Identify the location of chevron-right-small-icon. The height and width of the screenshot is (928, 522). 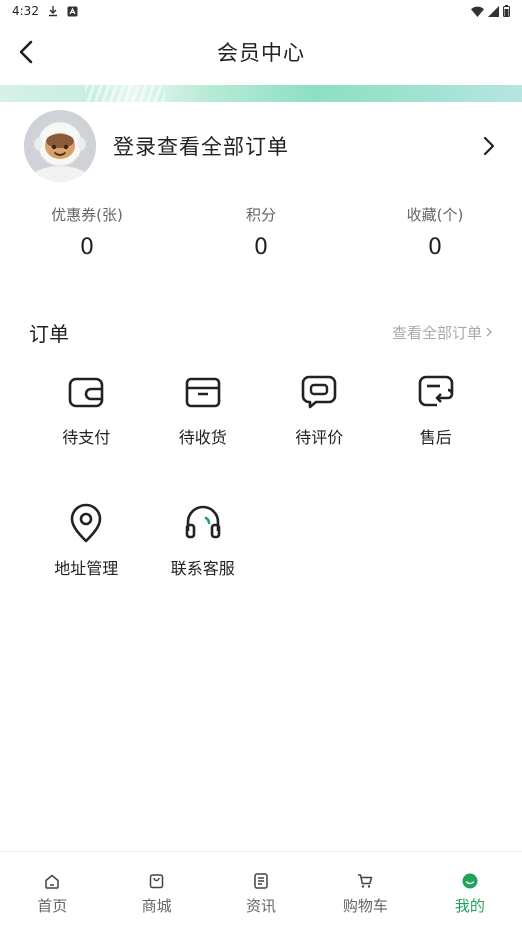
(489, 332).